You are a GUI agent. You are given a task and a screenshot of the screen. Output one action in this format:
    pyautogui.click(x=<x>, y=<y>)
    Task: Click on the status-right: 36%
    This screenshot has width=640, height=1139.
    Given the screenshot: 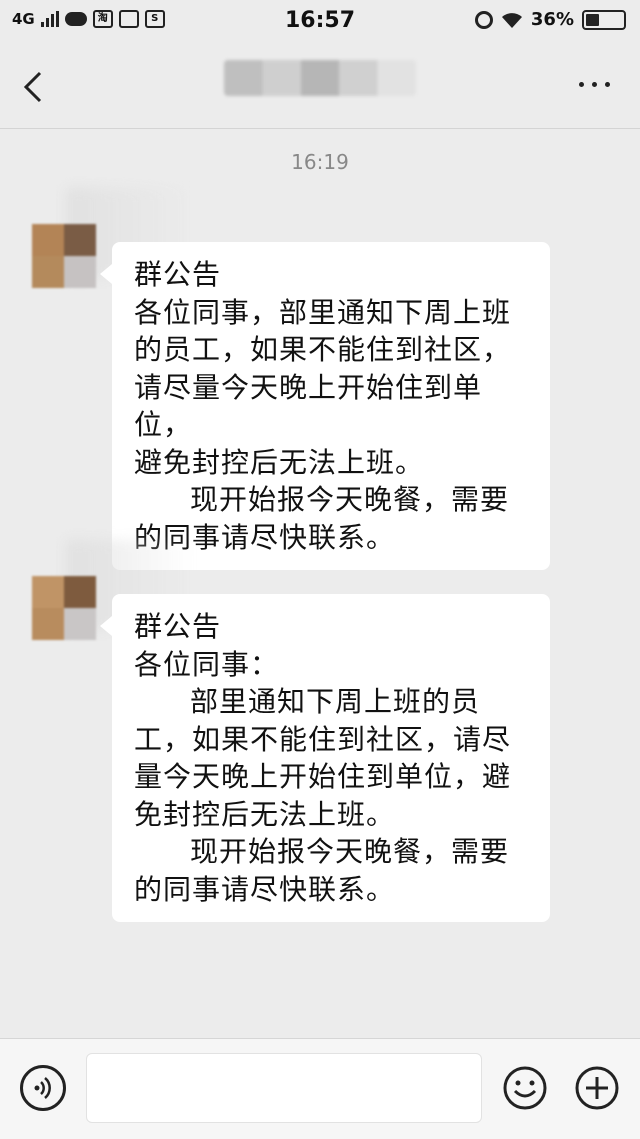 What is the action you would take?
    pyautogui.click(x=550, y=19)
    